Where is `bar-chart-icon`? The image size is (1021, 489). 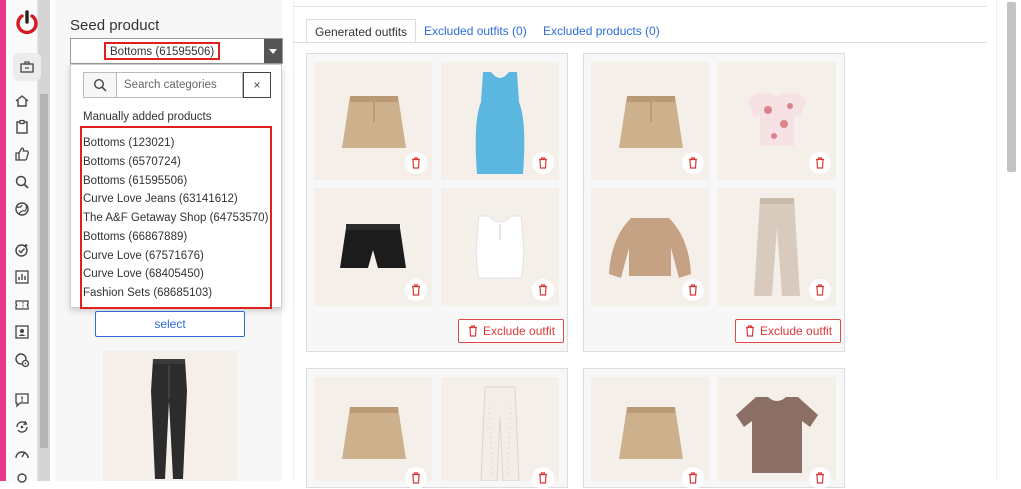
bar-chart-icon is located at coordinates (22, 277).